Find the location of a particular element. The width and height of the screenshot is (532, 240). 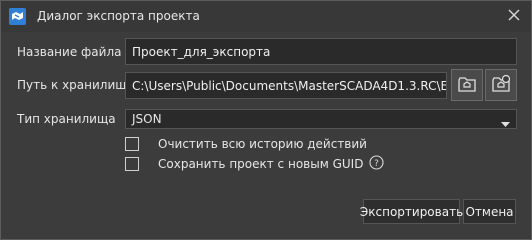

clear-history-checkbox is located at coordinates (132, 144).